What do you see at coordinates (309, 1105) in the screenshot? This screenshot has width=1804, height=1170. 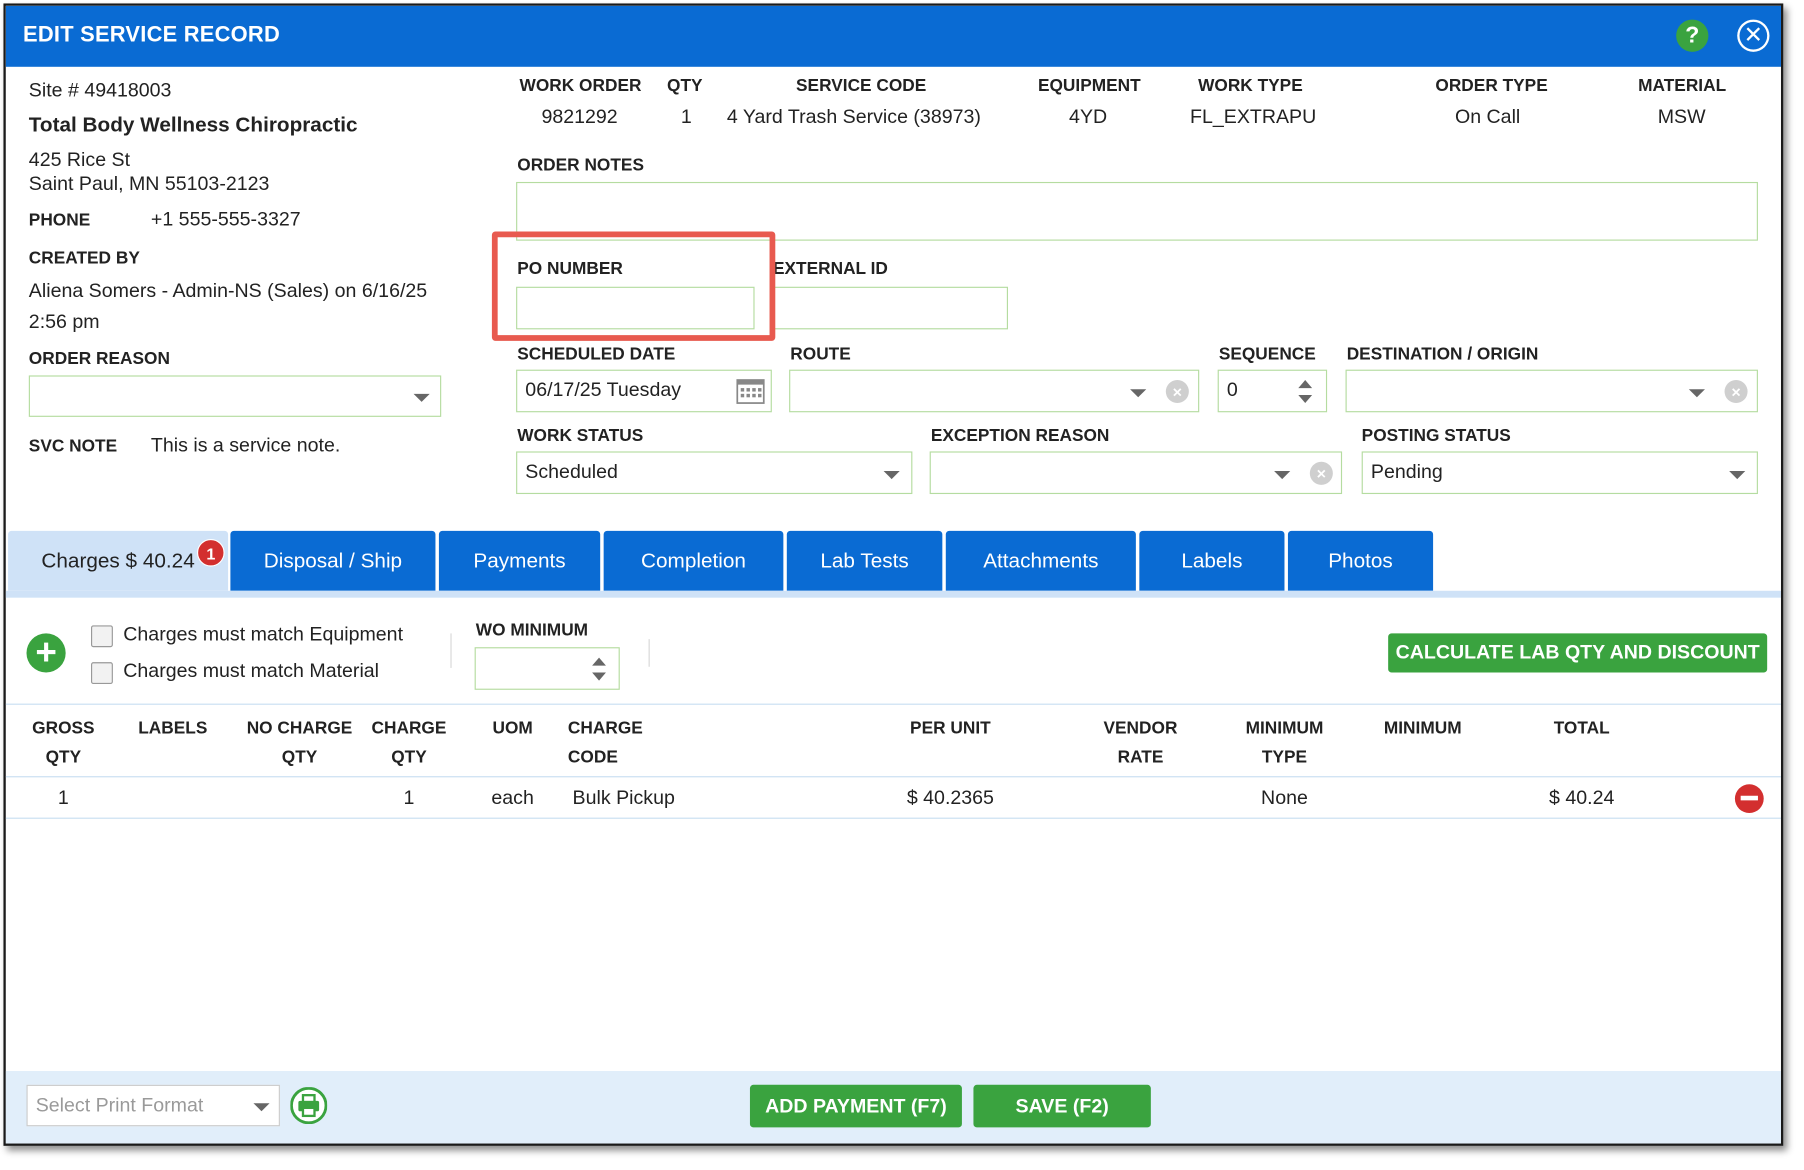 I see `printer-icon` at bounding box center [309, 1105].